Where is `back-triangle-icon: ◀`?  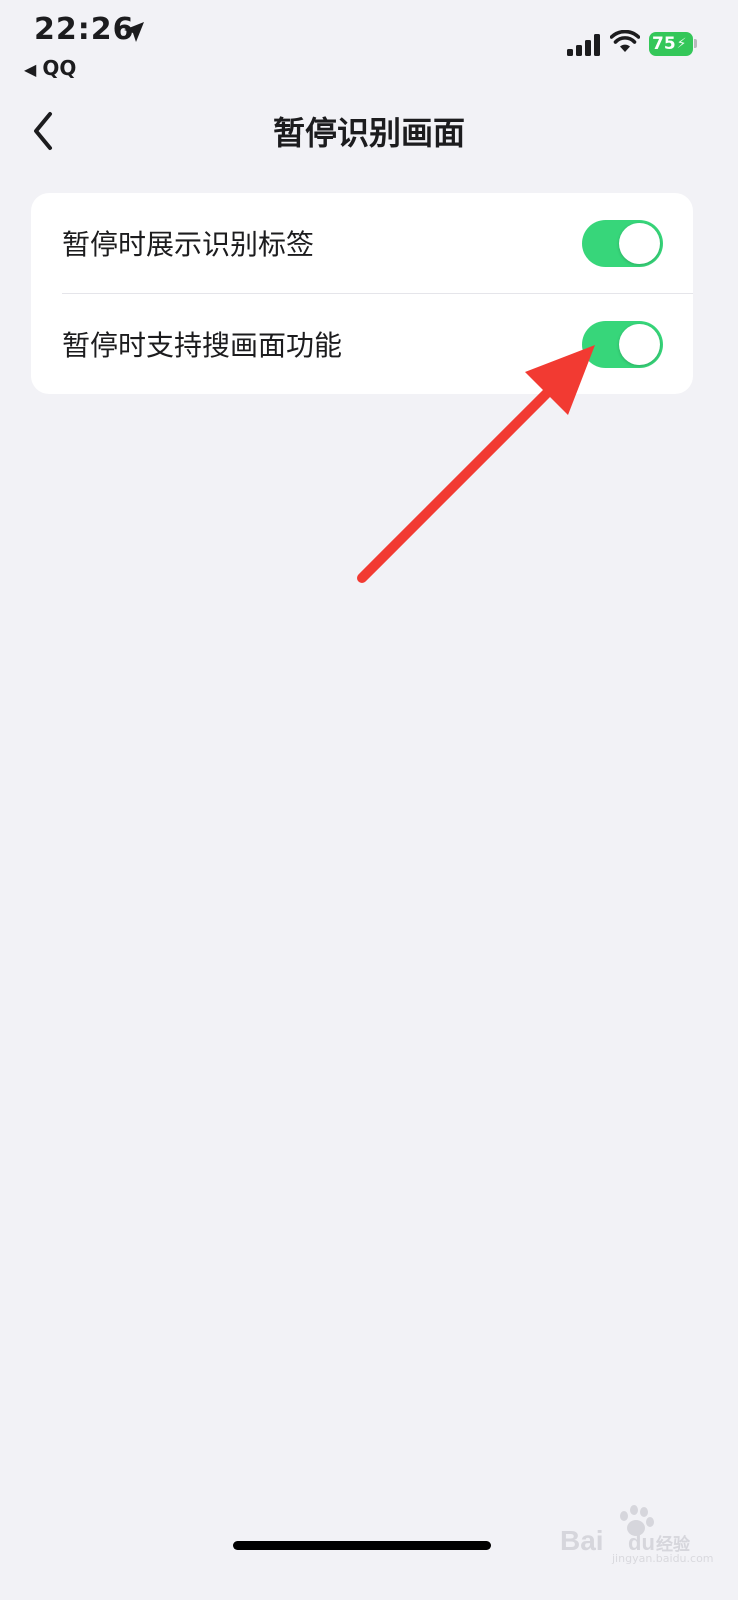
back-triangle-icon: ◀ is located at coordinates (30, 69).